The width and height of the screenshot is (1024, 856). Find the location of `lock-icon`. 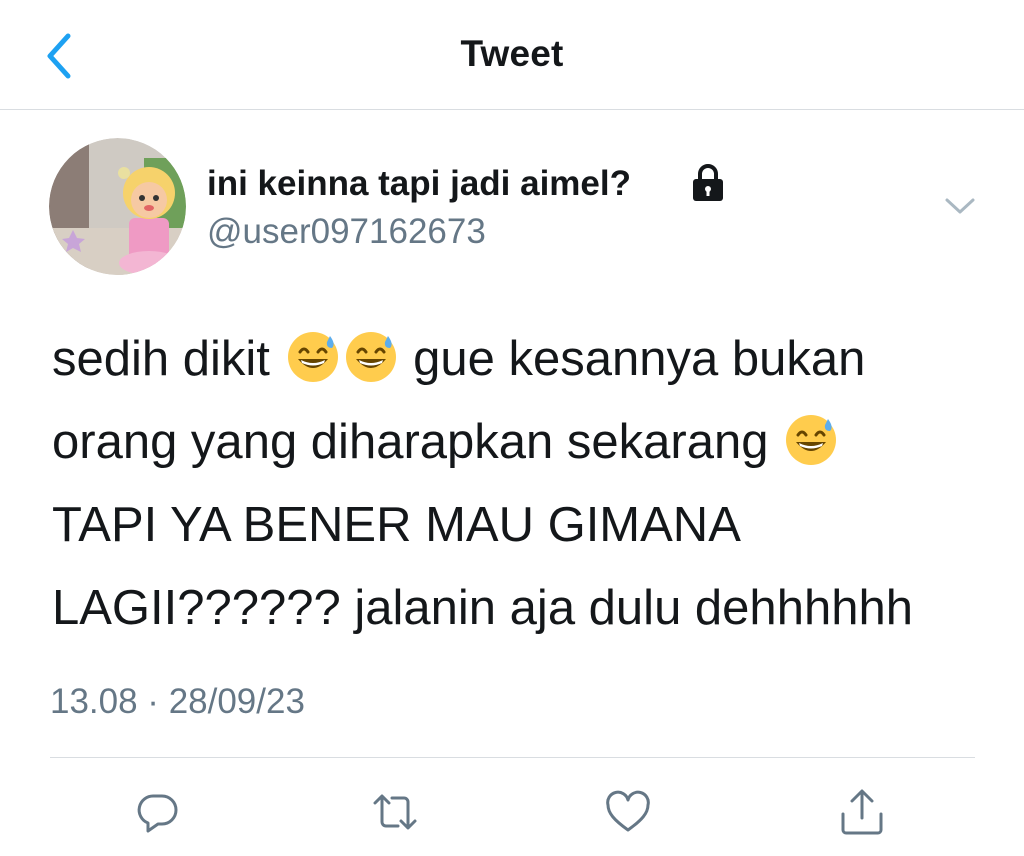

lock-icon is located at coordinates (708, 183).